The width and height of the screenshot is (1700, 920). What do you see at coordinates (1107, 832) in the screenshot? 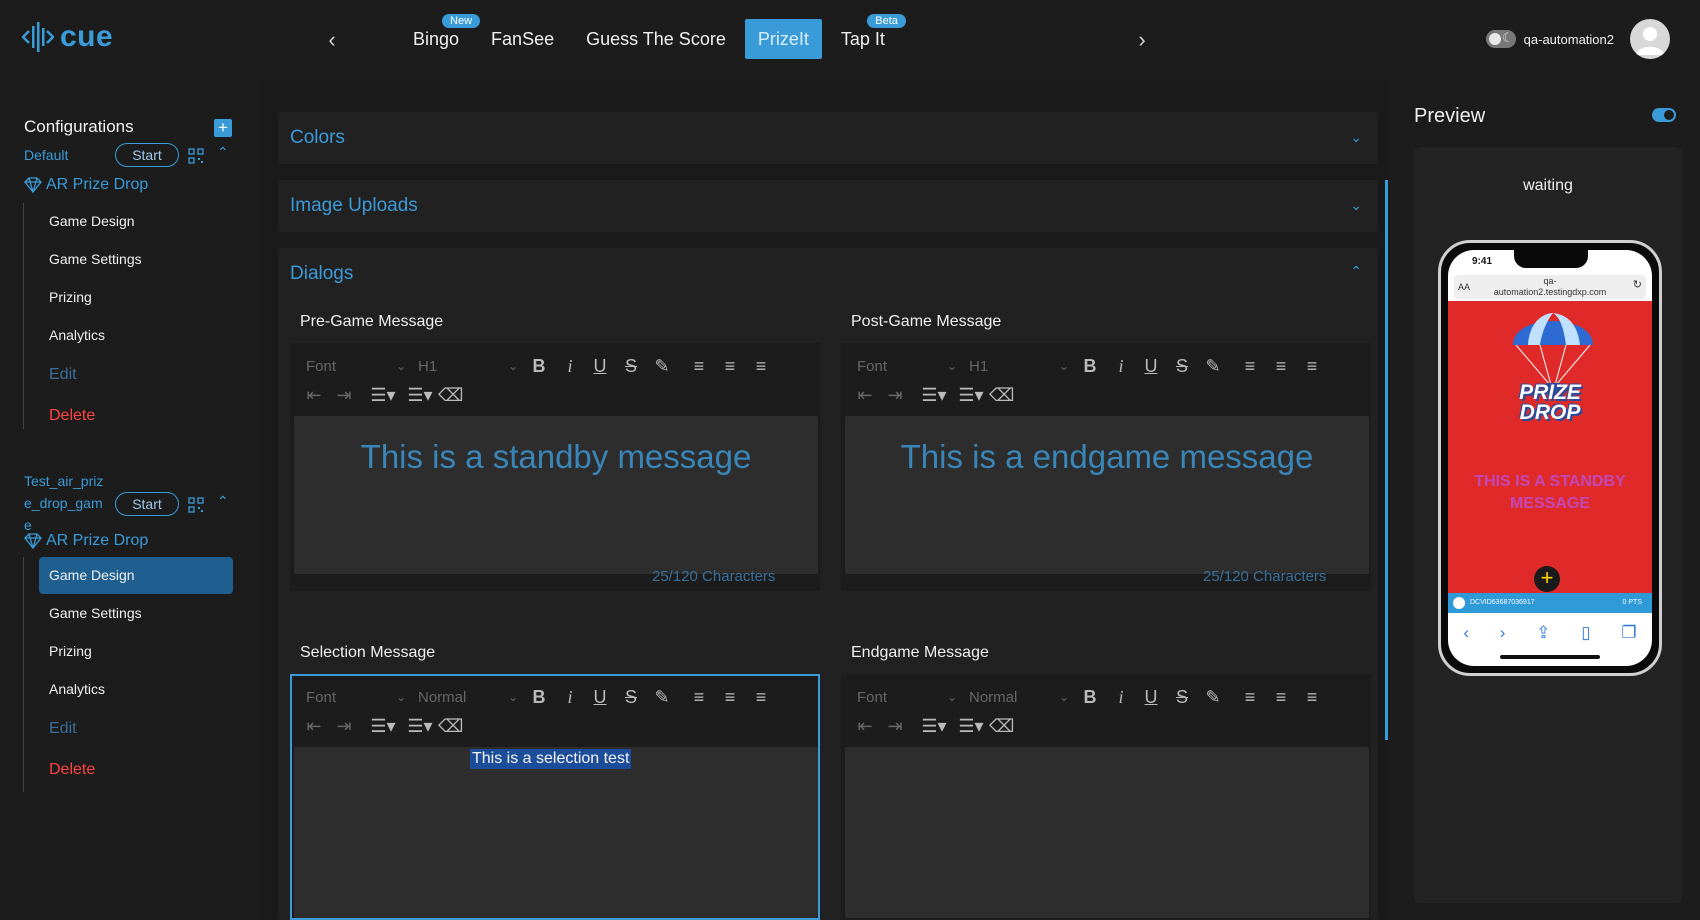
I see `message-input` at bounding box center [1107, 832].